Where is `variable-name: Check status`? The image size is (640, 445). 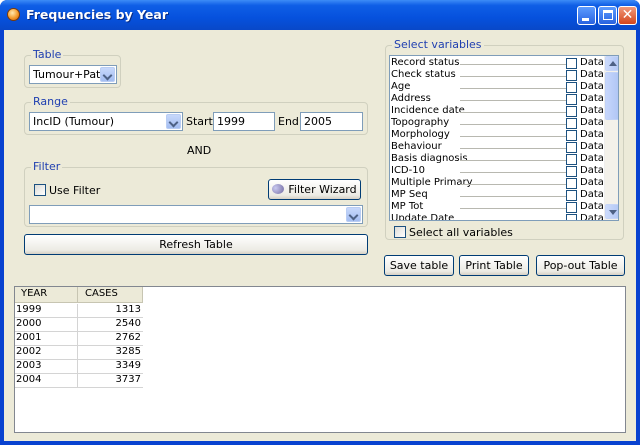 variable-name: Check status is located at coordinates (423, 74).